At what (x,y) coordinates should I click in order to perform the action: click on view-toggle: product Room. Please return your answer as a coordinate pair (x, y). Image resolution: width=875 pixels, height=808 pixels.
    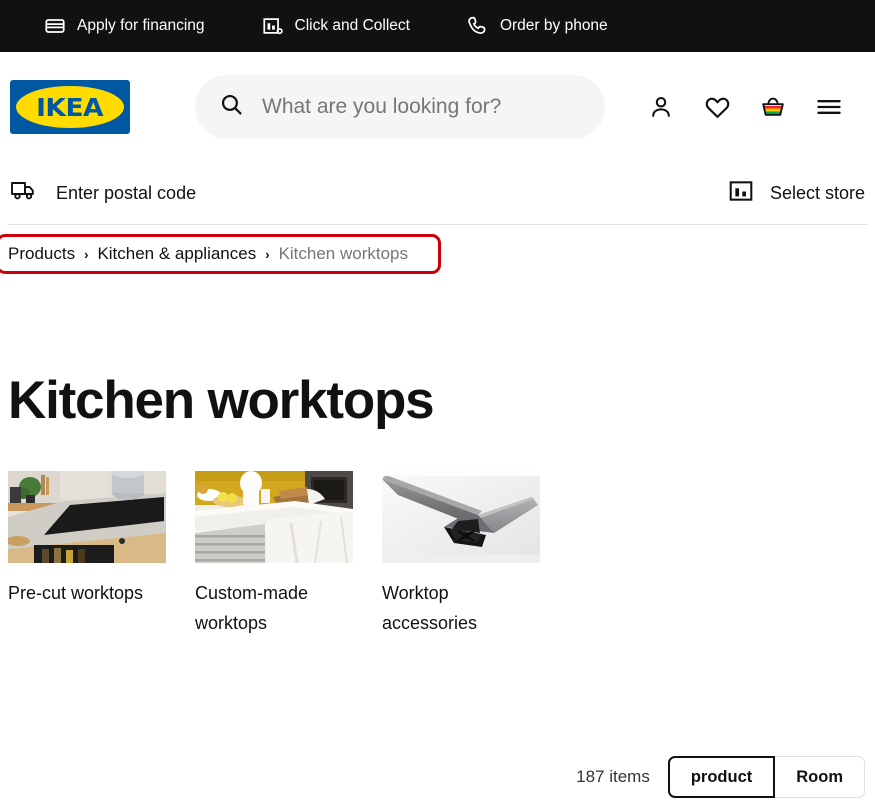
    Looking at the image, I should click on (766, 777).